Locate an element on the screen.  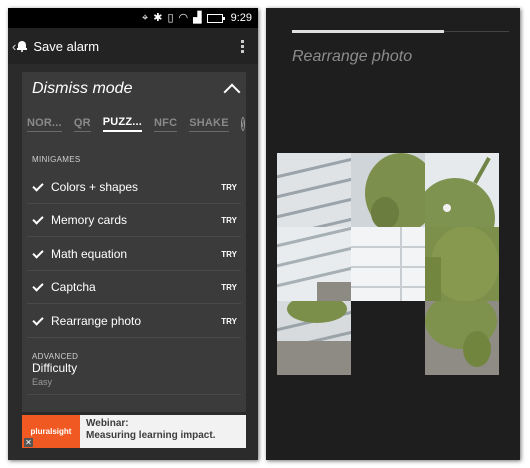
tab-nfc: NFC is located at coordinates (166, 124).